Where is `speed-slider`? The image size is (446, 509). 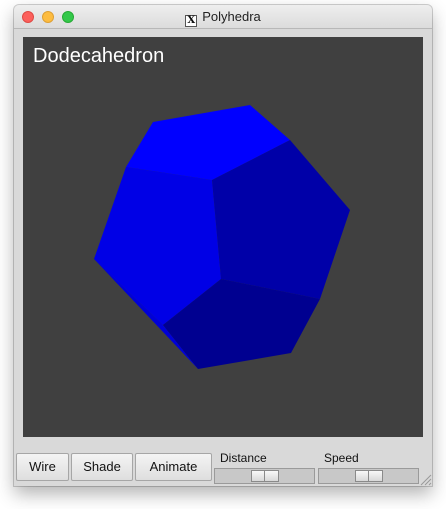 speed-slider is located at coordinates (368, 476).